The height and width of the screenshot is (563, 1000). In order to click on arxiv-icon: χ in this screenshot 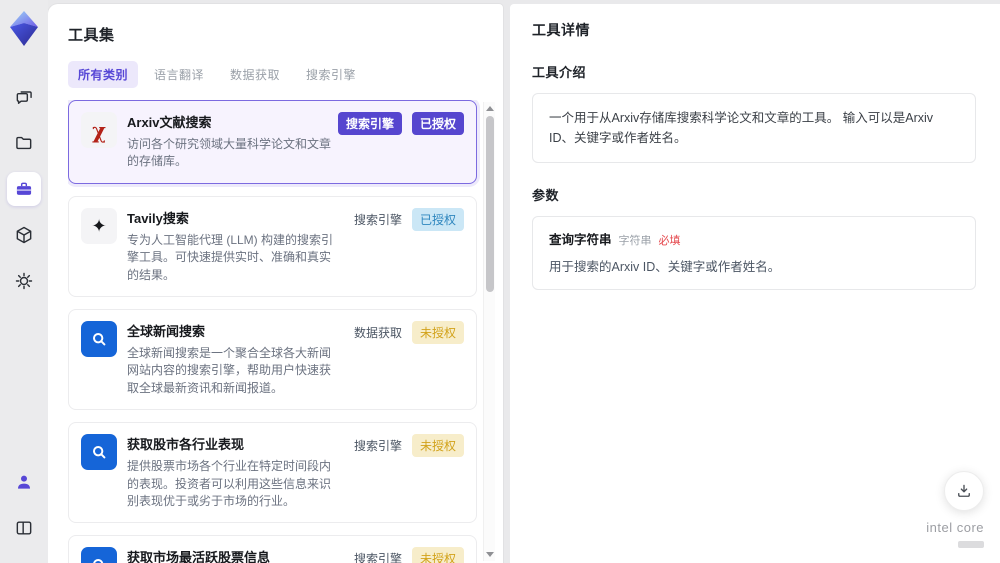, I will do `click(99, 130)`.